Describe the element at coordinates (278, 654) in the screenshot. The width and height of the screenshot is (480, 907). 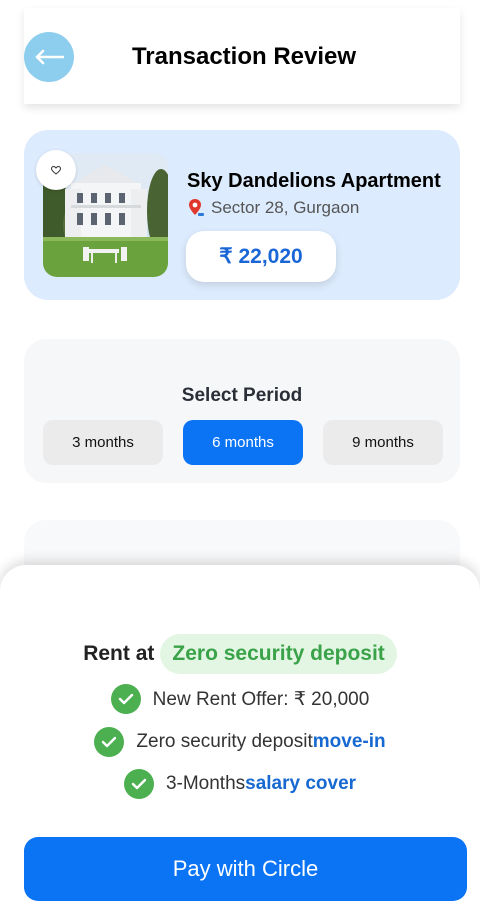
I see `zero-deposit-badge: Zero security deposit` at that location.